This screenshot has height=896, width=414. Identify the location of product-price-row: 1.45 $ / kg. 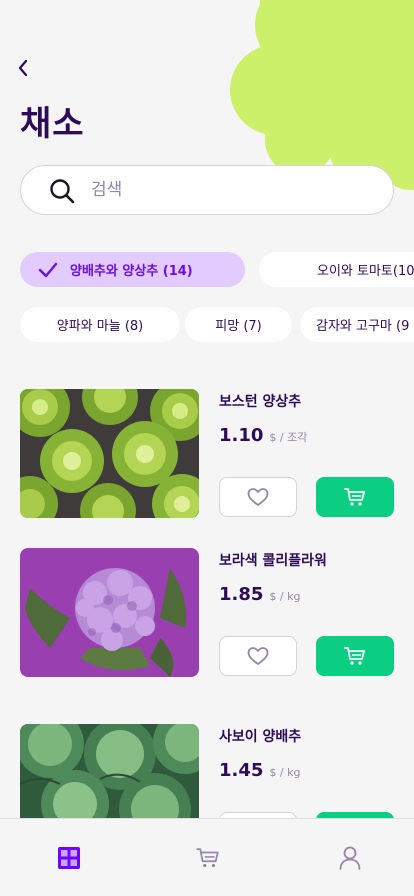
(259, 770).